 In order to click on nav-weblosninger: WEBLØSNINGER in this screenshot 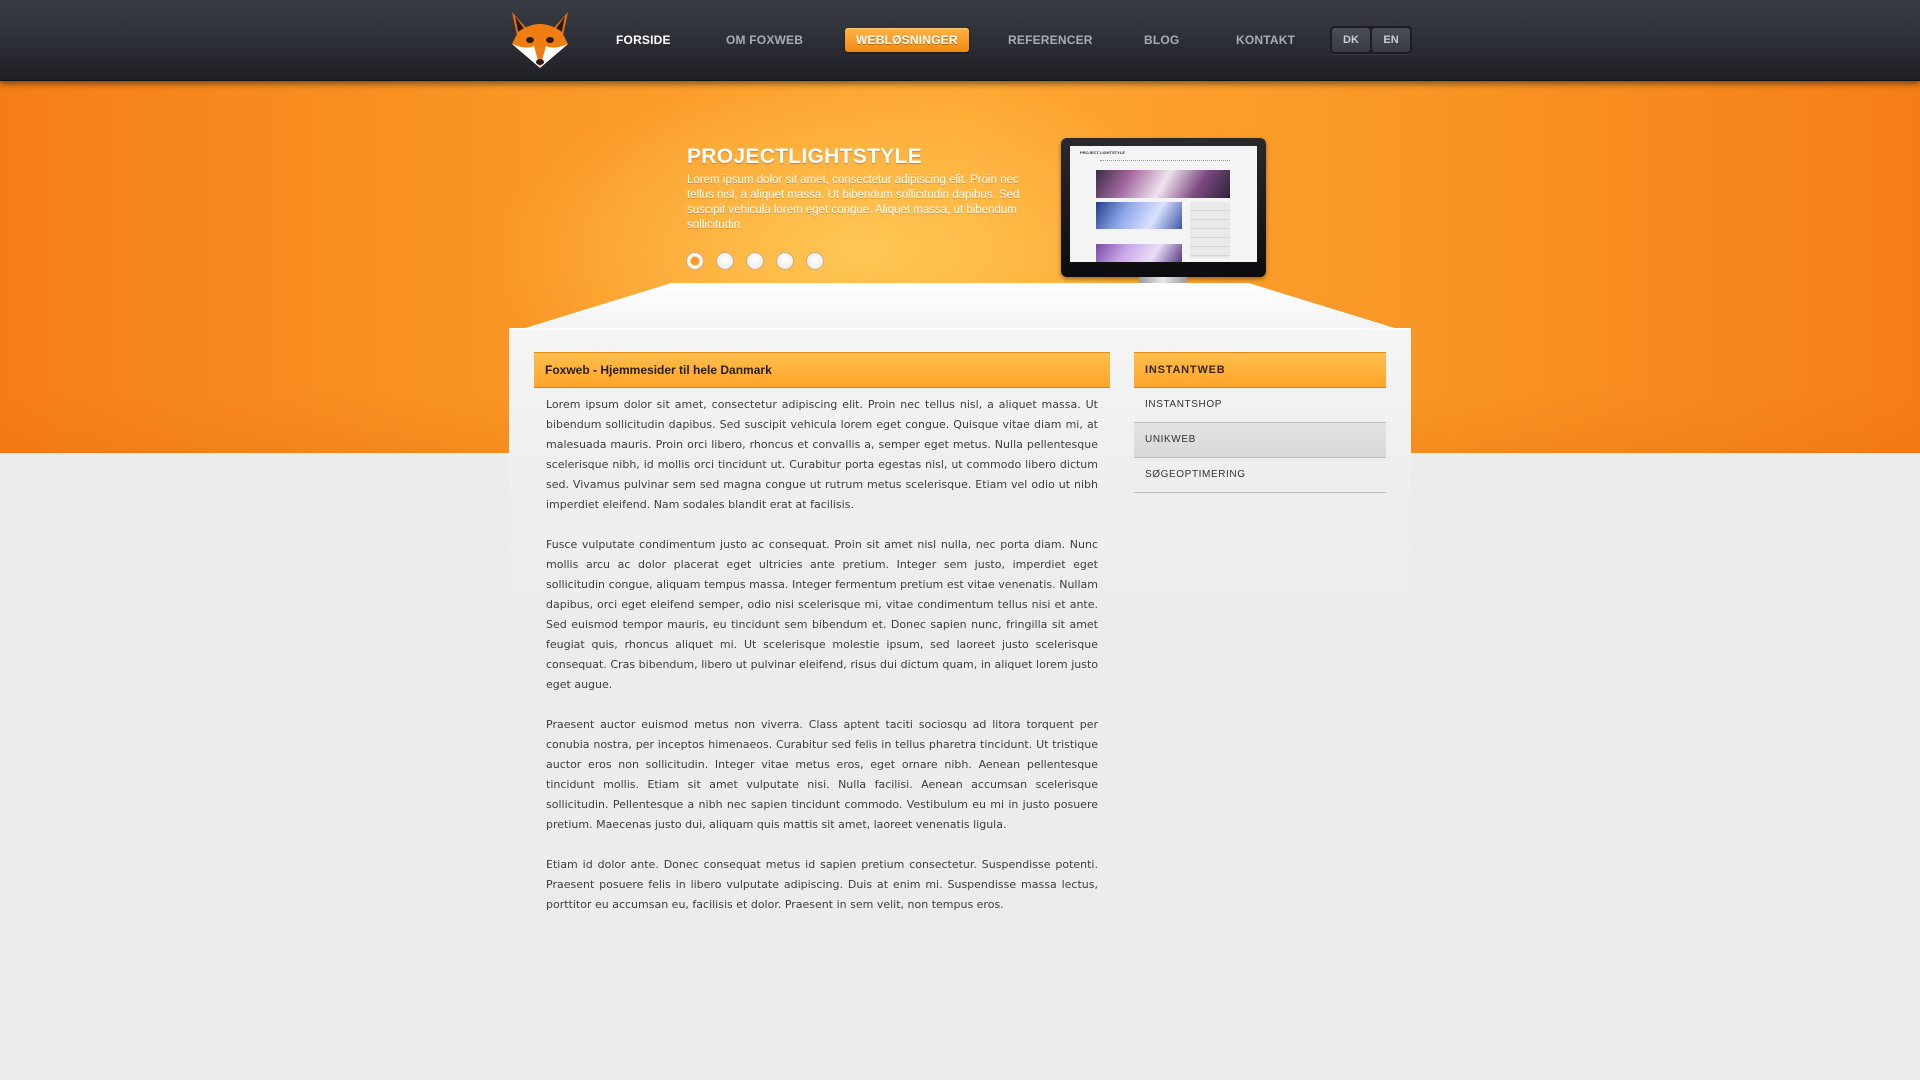, I will do `click(907, 40)`.